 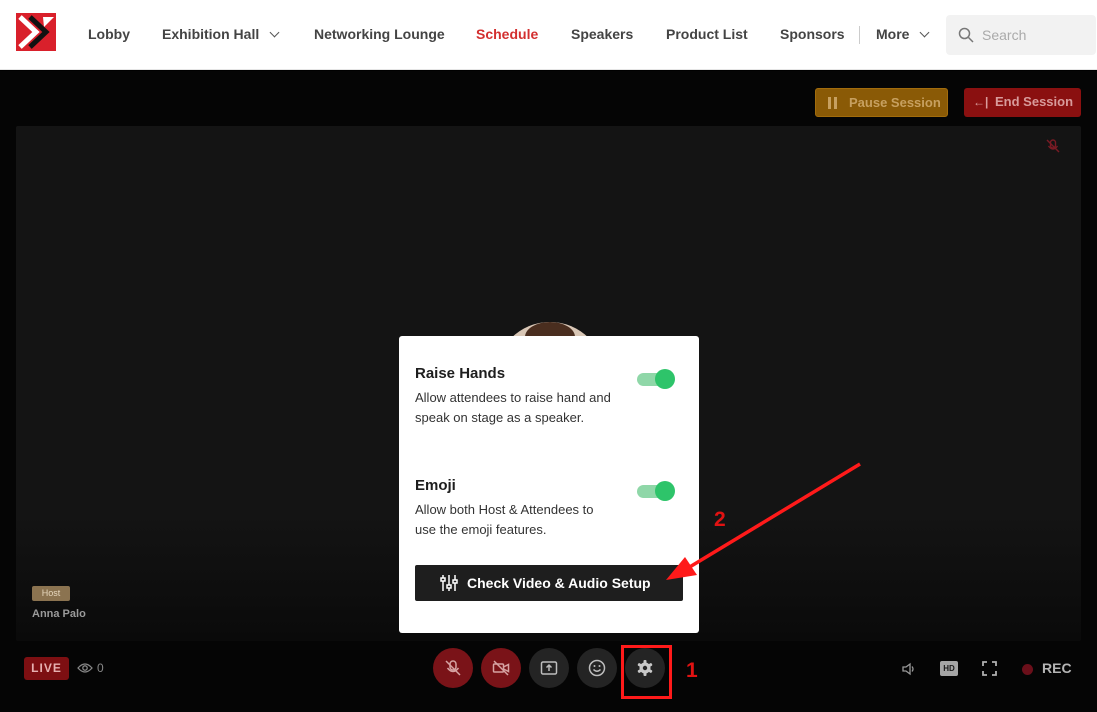 What do you see at coordinates (981, 102) in the screenshot?
I see `end-session-icon: ←|` at bounding box center [981, 102].